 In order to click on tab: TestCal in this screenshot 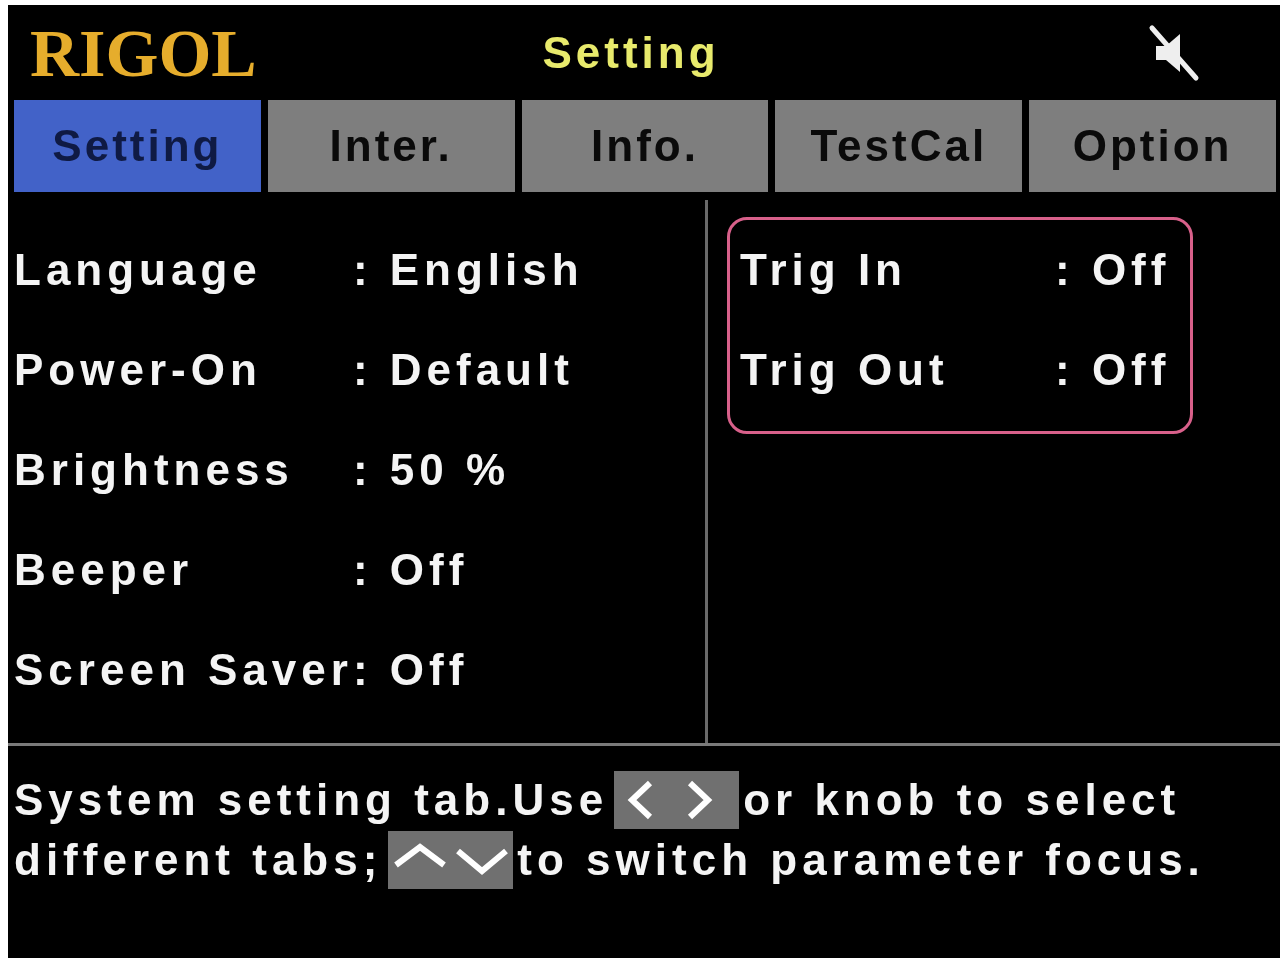, I will do `click(899, 146)`.